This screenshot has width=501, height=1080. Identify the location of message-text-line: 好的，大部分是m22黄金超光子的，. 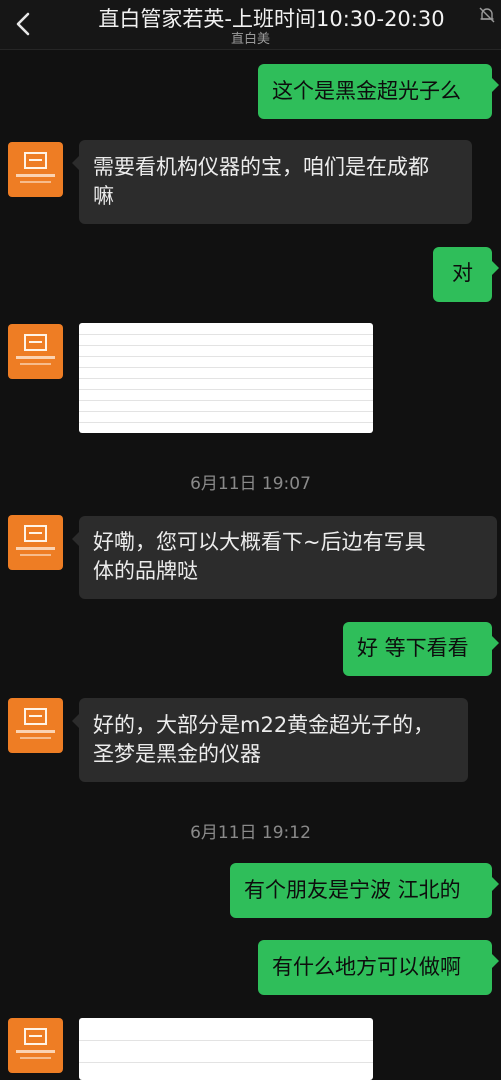
(264, 725).